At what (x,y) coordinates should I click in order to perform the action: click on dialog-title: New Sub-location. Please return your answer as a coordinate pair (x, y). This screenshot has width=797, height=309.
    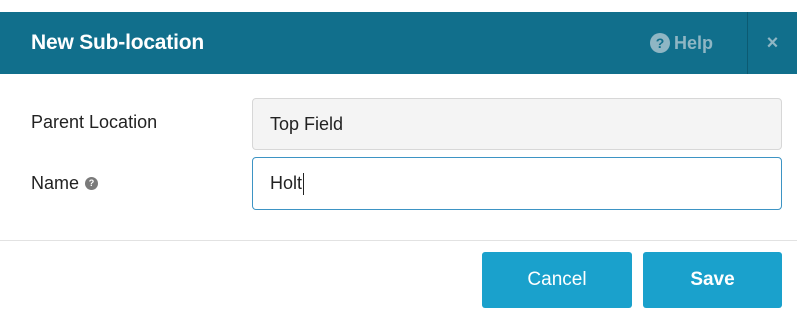
    Looking at the image, I should click on (117, 42).